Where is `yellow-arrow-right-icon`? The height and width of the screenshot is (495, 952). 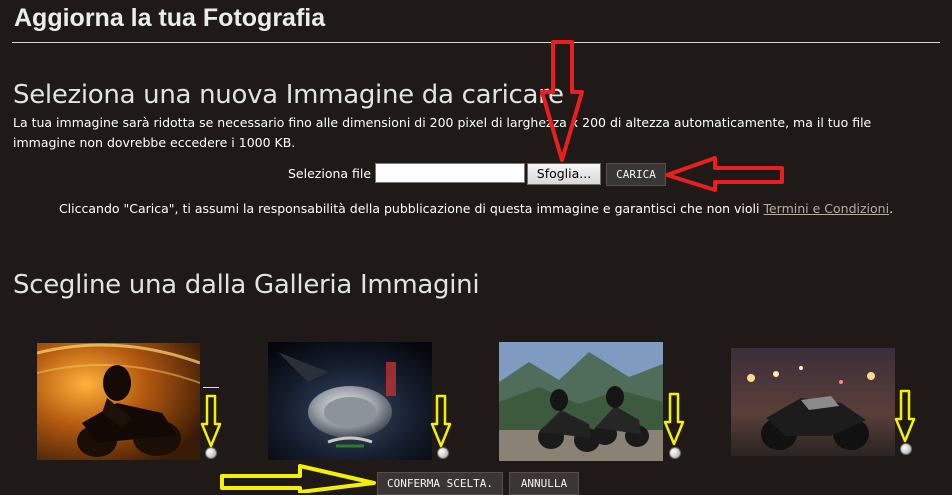
yellow-arrow-right-icon is located at coordinates (298, 478).